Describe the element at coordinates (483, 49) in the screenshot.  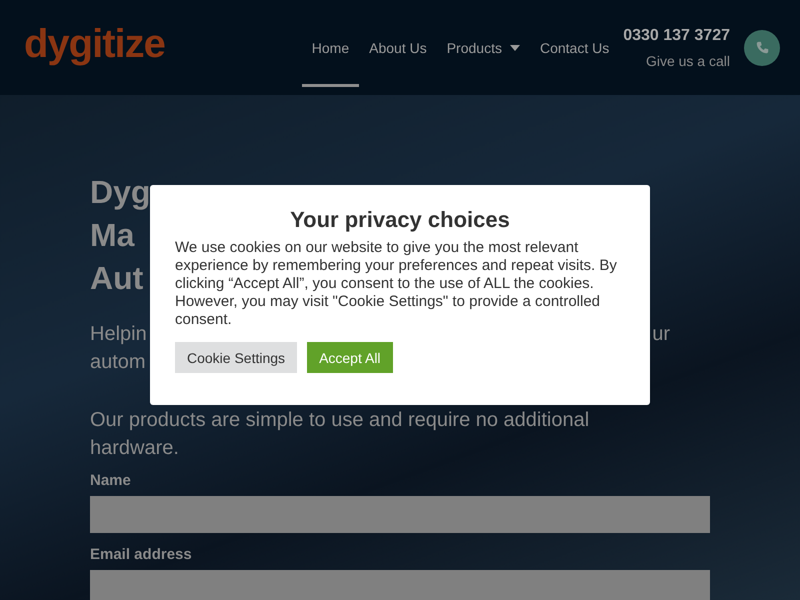
I see `nav-link: Products` at that location.